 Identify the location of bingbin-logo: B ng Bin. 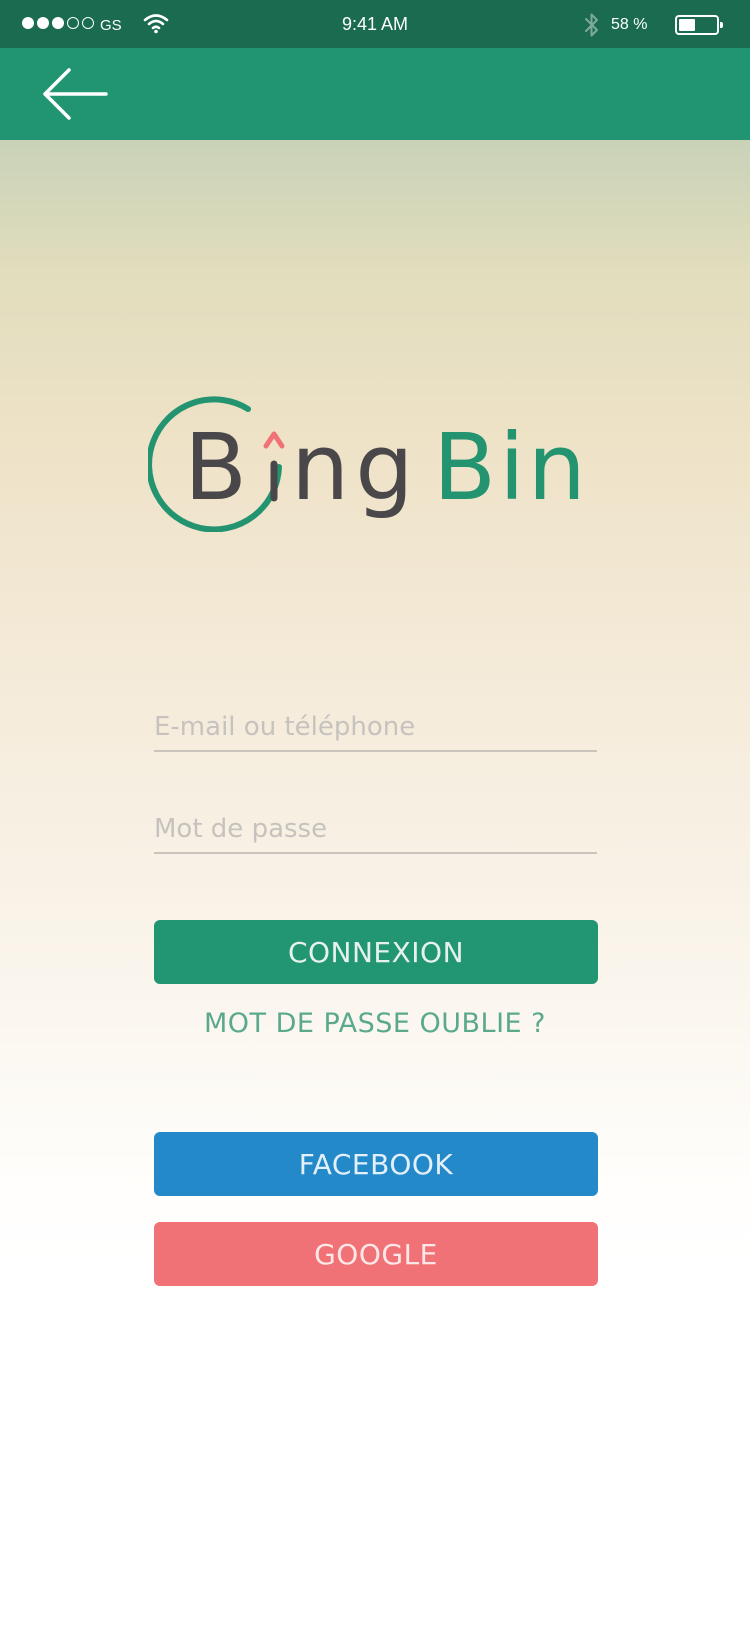
(368, 464).